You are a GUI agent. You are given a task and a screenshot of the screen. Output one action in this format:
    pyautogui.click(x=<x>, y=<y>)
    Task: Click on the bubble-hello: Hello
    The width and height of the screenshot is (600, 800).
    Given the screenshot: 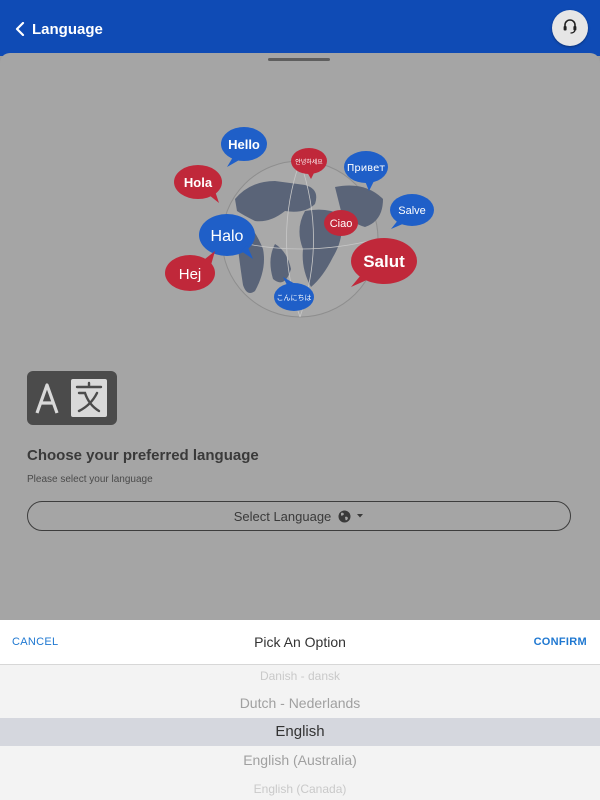 What is the action you would take?
    pyautogui.click(x=244, y=147)
    